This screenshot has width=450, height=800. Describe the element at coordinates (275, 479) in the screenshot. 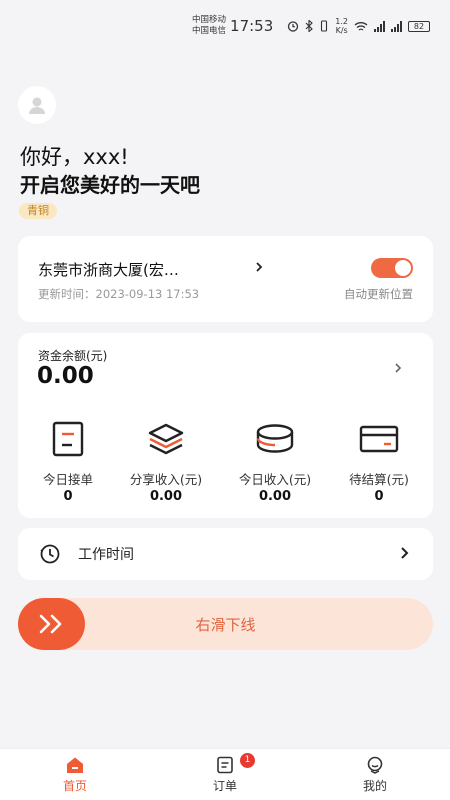

I see `stat-label: 今日收入(元)` at that location.